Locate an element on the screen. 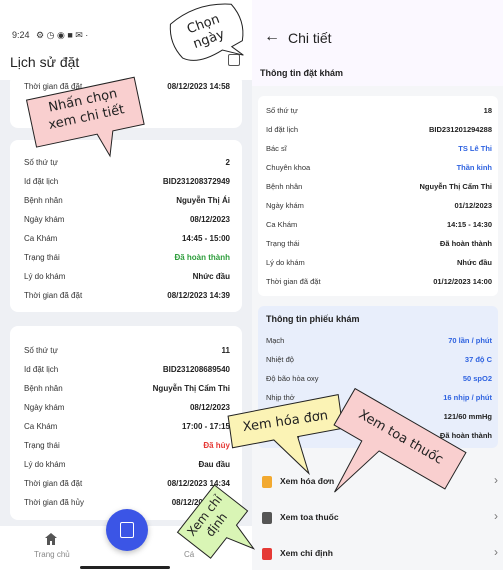 Image resolution: width=503 pixels, height=570 pixels. detail-row: Chuyên khoa Thần kinh is located at coordinates (379, 168).